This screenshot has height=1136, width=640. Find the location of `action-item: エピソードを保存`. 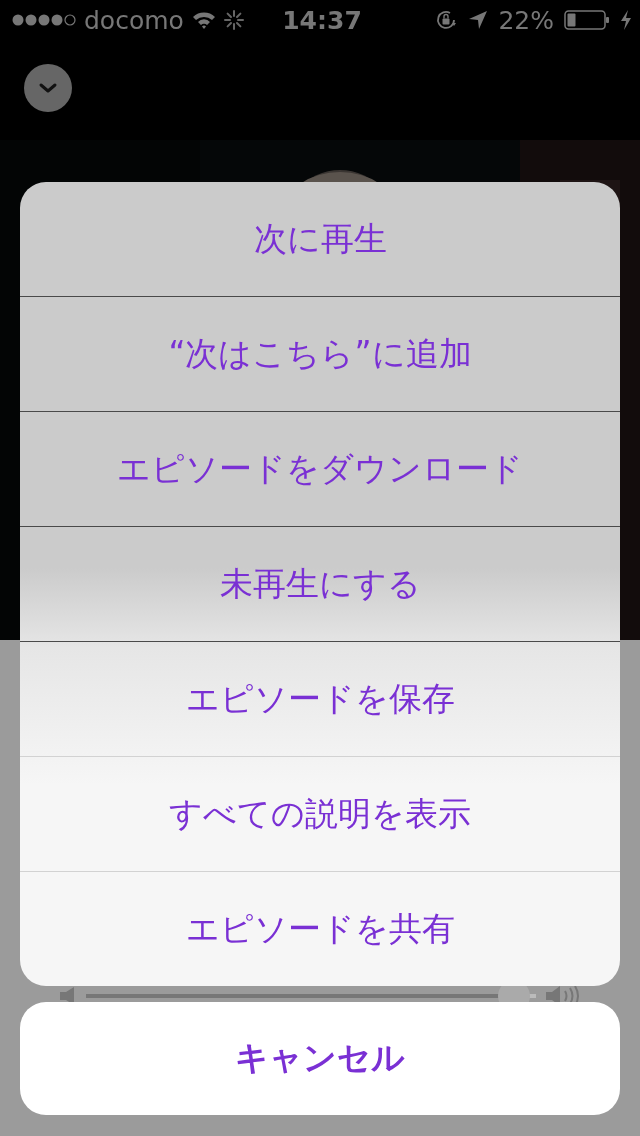

action-item: エピソードを保存 is located at coordinates (320, 699).